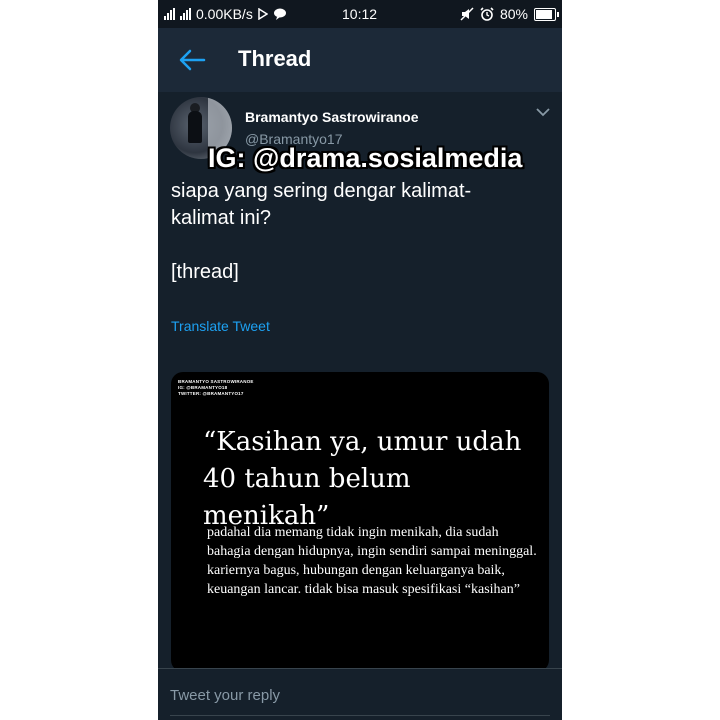  Describe the element at coordinates (365, 158) in the screenshot. I see `watermark: IG: @drama.sosialmedia` at that location.